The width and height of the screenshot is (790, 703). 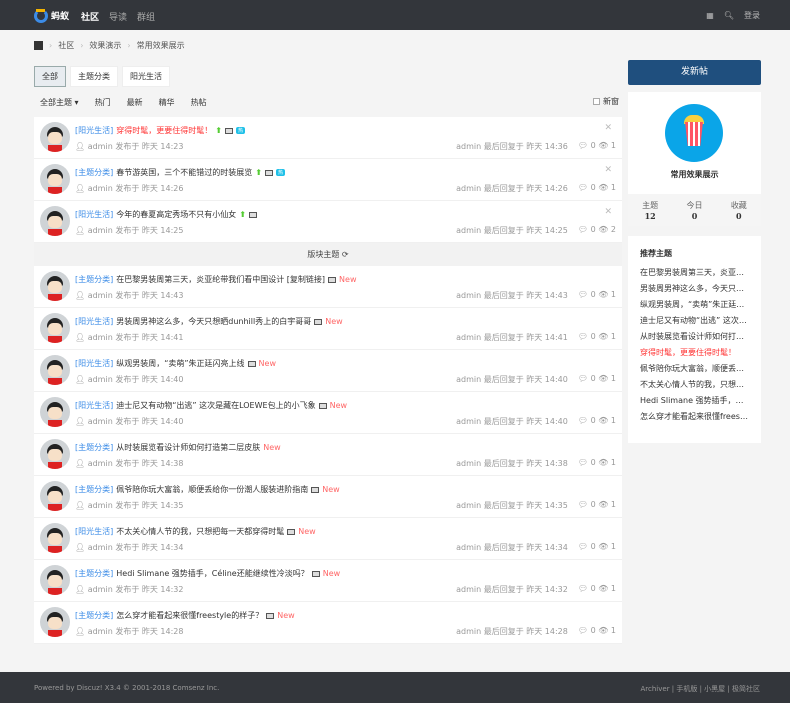 What do you see at coordinates (710, 15) in the screenshot?
I see `grid-icon: ▦` at bounding box center [710, 15].